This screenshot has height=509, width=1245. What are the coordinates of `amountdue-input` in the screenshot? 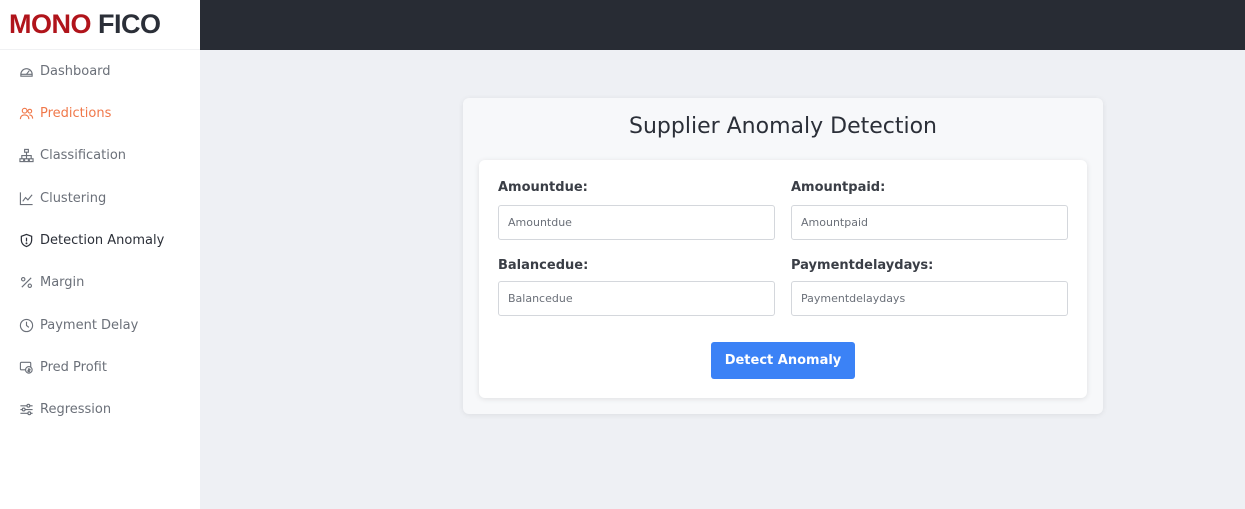 It's located at (636, 222).